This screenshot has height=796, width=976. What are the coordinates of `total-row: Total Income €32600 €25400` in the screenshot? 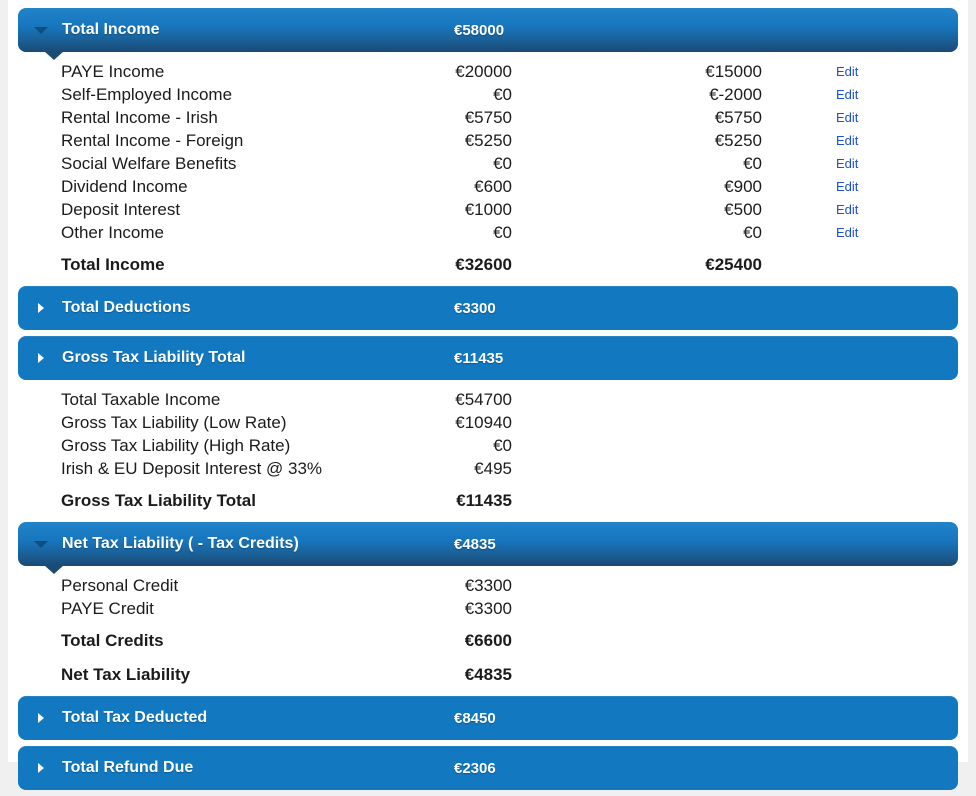 It's located at (488, 264).